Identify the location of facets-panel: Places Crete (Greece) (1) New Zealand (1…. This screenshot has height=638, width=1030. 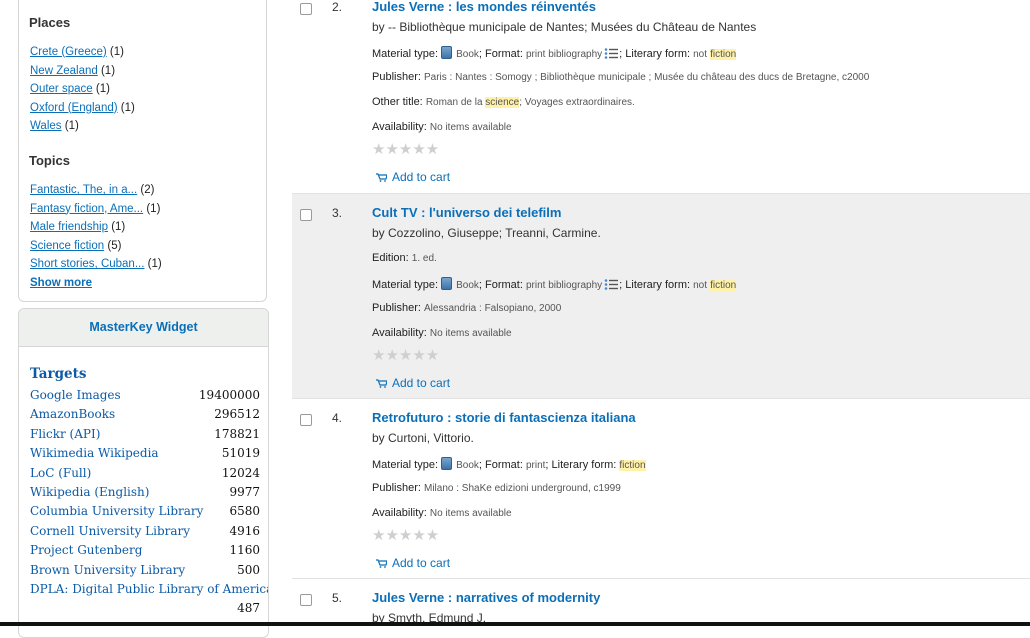
(142, 151).